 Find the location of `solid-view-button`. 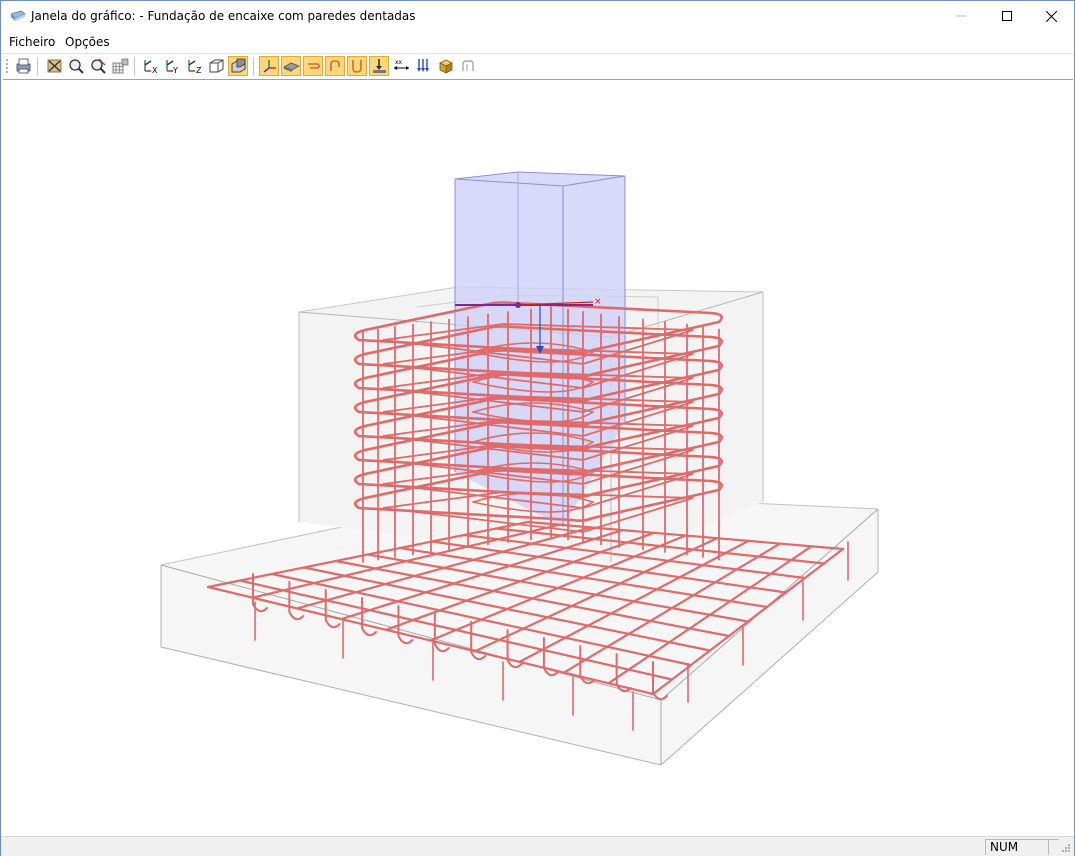

solid-view-button is located at coordinates (238, 66).